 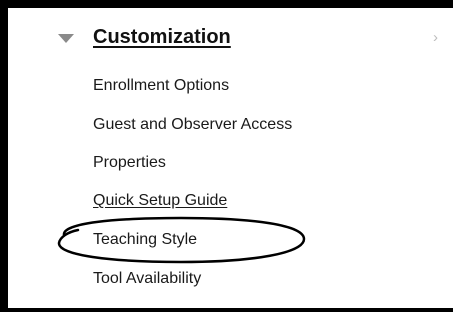 I want to click on menu-item-enrollment-options: Enrollment Options, so click(x=161, y=86).